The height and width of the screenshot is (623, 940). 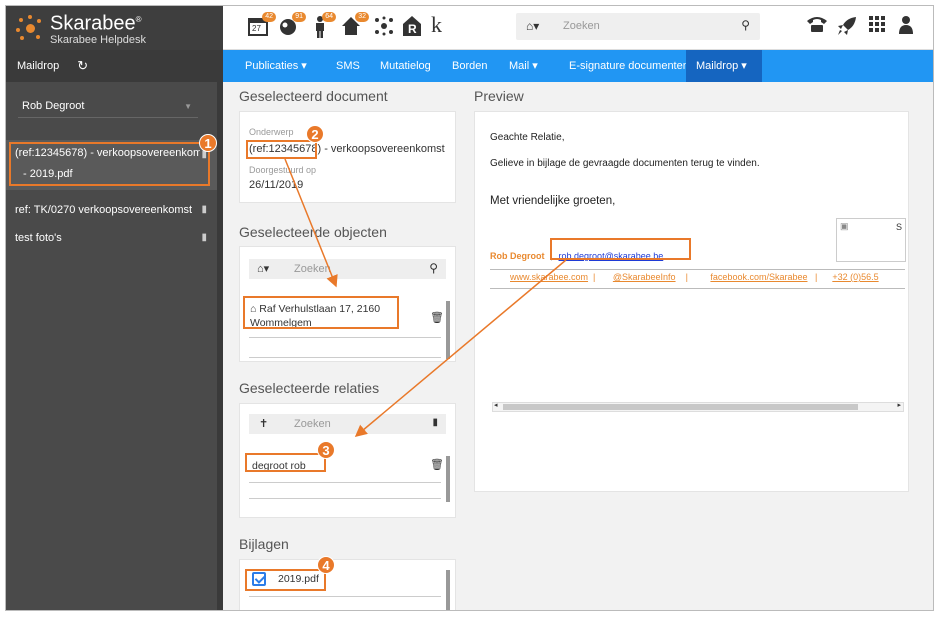 I want to click on annotation-arrows, so click(x=425, y=297).